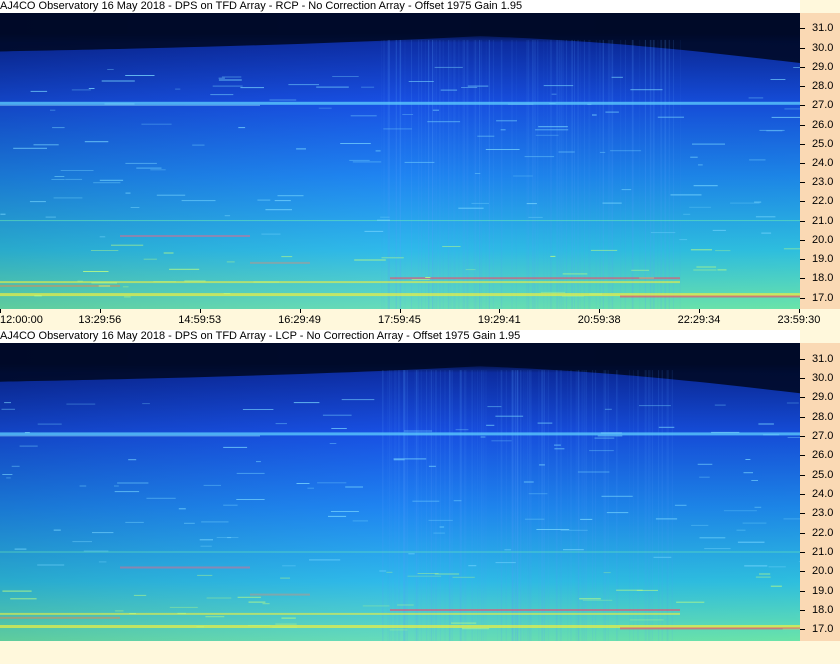  I want to click on rcp-frequency-tick: 18.0, so click(820, 278).